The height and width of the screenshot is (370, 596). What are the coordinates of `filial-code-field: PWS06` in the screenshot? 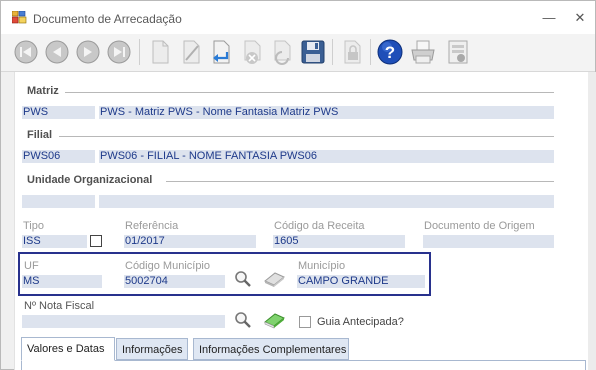 It's located at (58, 156).